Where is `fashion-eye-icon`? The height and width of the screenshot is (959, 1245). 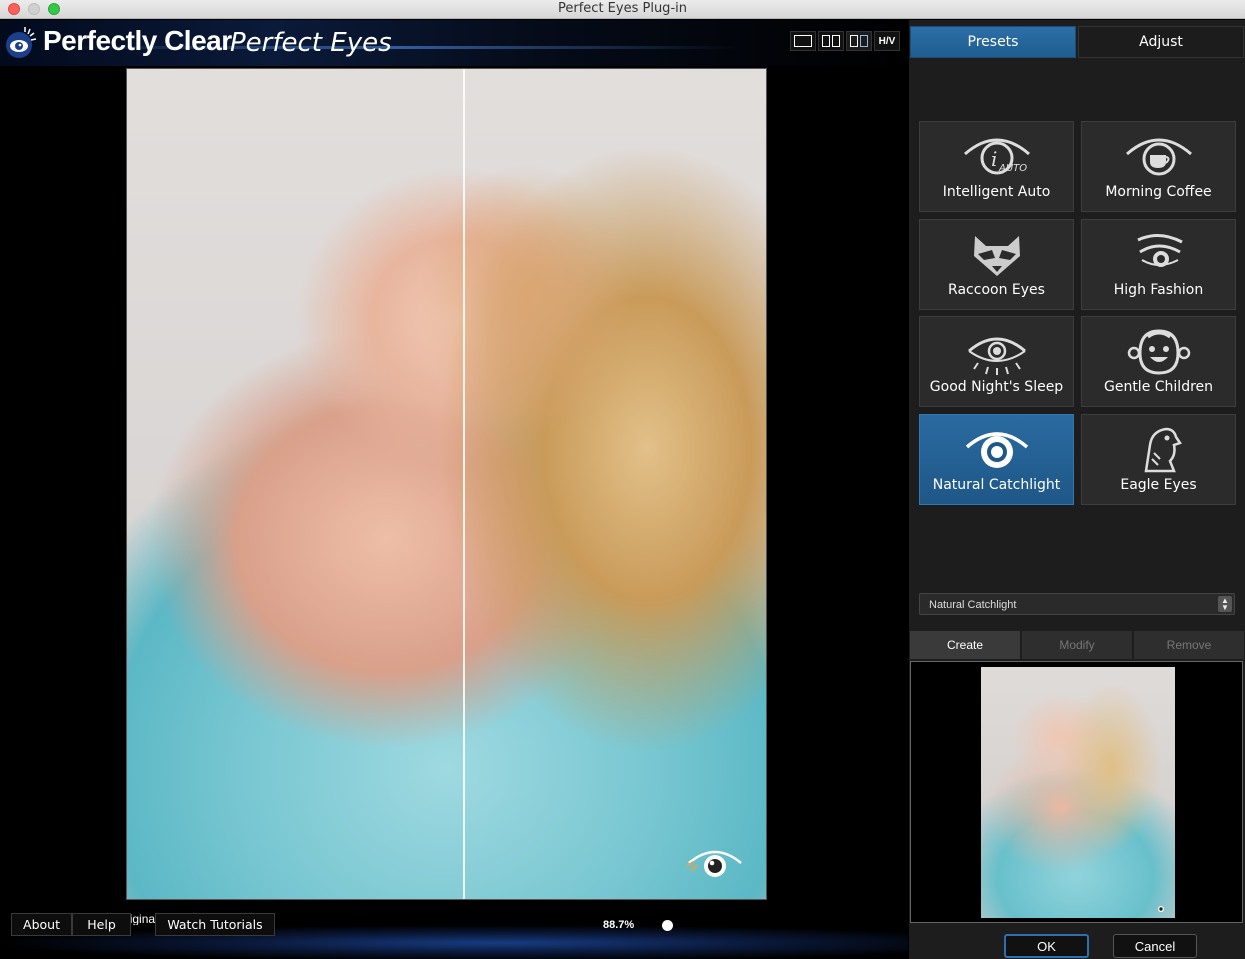
fashion-eye-icon is located at coordinates (1159, 250).